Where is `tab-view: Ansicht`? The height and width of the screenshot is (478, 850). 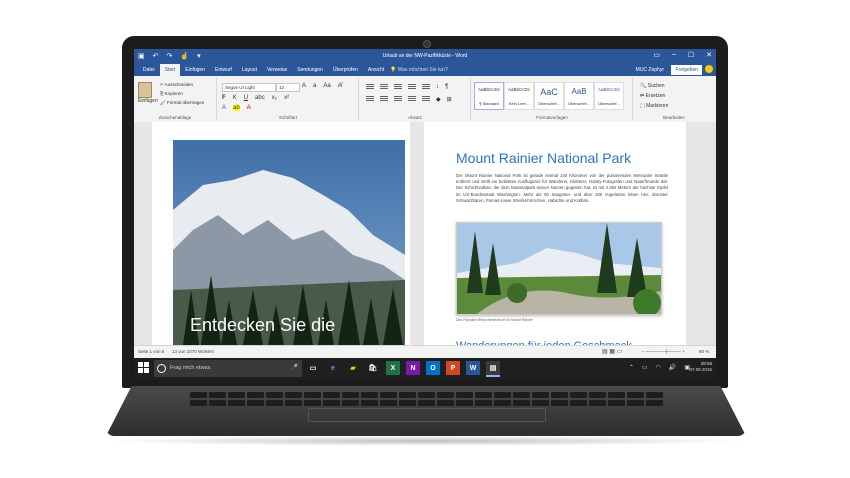 tab-view: Ansicht is located at coordinates (376, 70).